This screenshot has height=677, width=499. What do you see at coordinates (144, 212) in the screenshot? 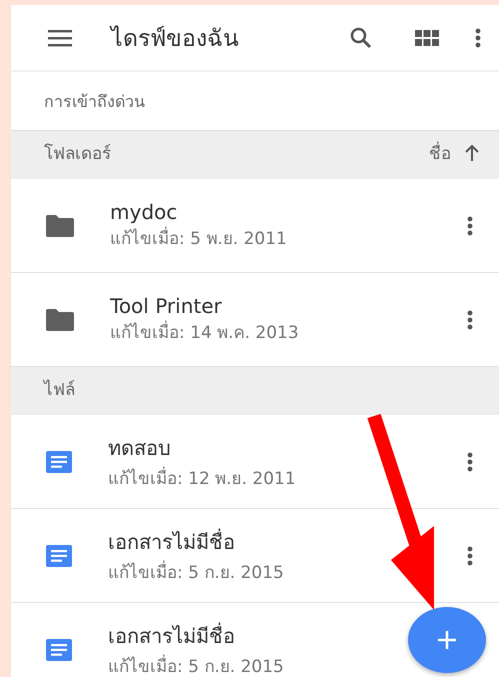
I see `item-name: mydoc` at bounding box center [144, 212].